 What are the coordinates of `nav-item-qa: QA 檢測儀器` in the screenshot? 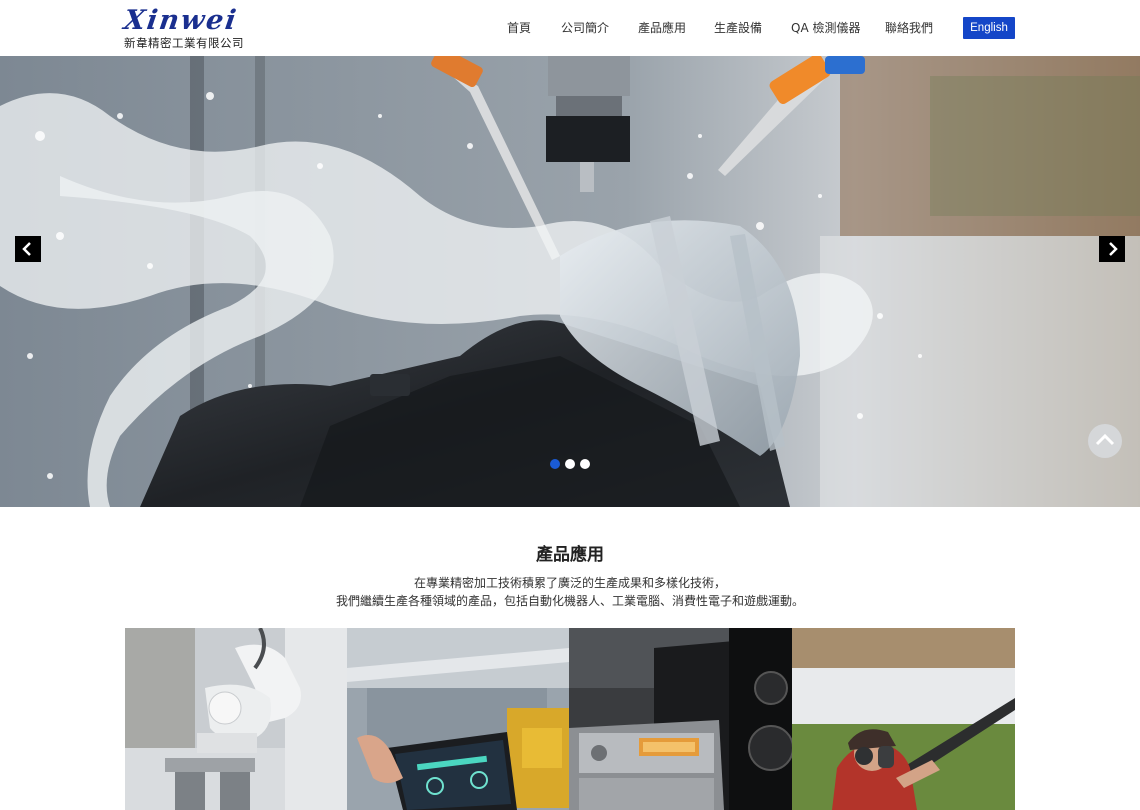 It's located at (825, 27).